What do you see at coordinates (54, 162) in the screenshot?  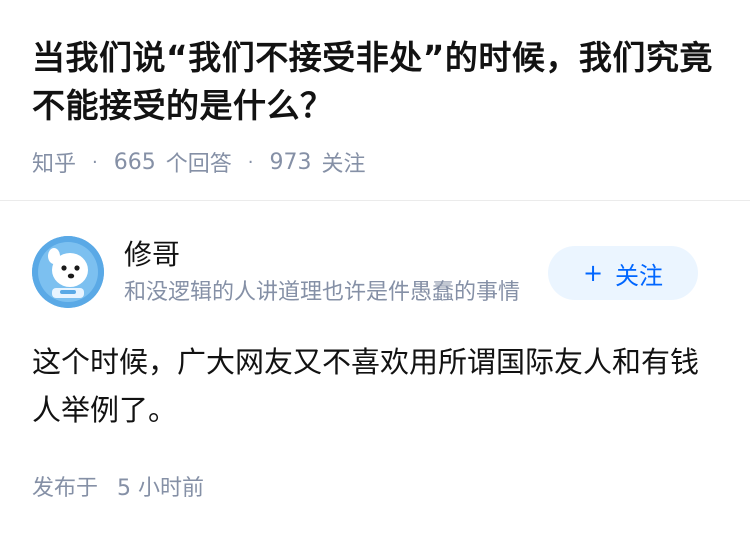 I see `source-label: 知乎` at bounding box center [54, 162].